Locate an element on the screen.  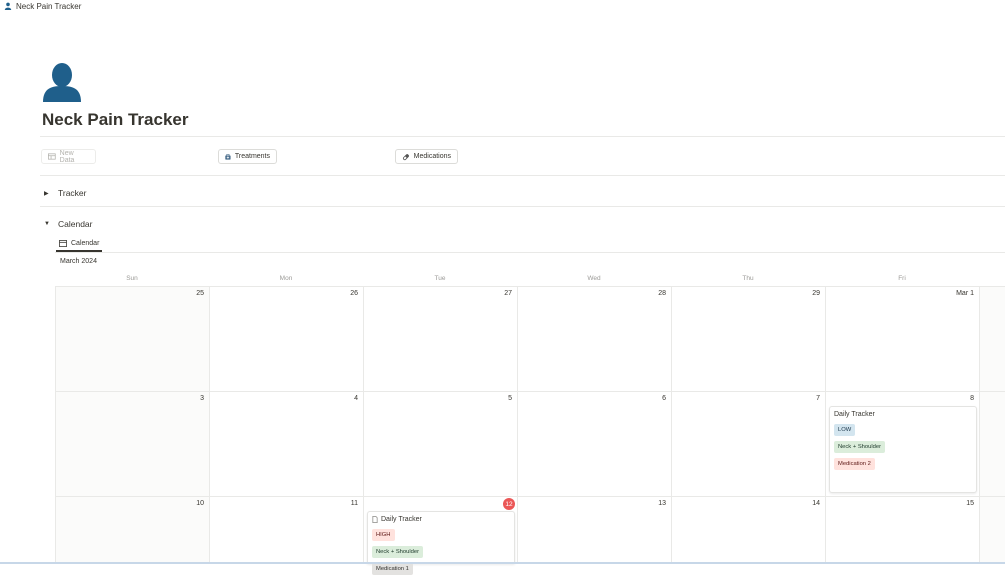
day-number: 15 is located at coordinates (970, 503).